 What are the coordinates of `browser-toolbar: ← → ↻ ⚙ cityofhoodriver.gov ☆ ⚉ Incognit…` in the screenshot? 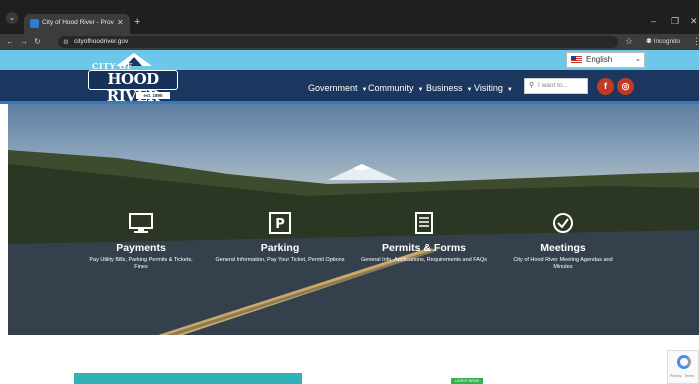 It's located at (349, 42).